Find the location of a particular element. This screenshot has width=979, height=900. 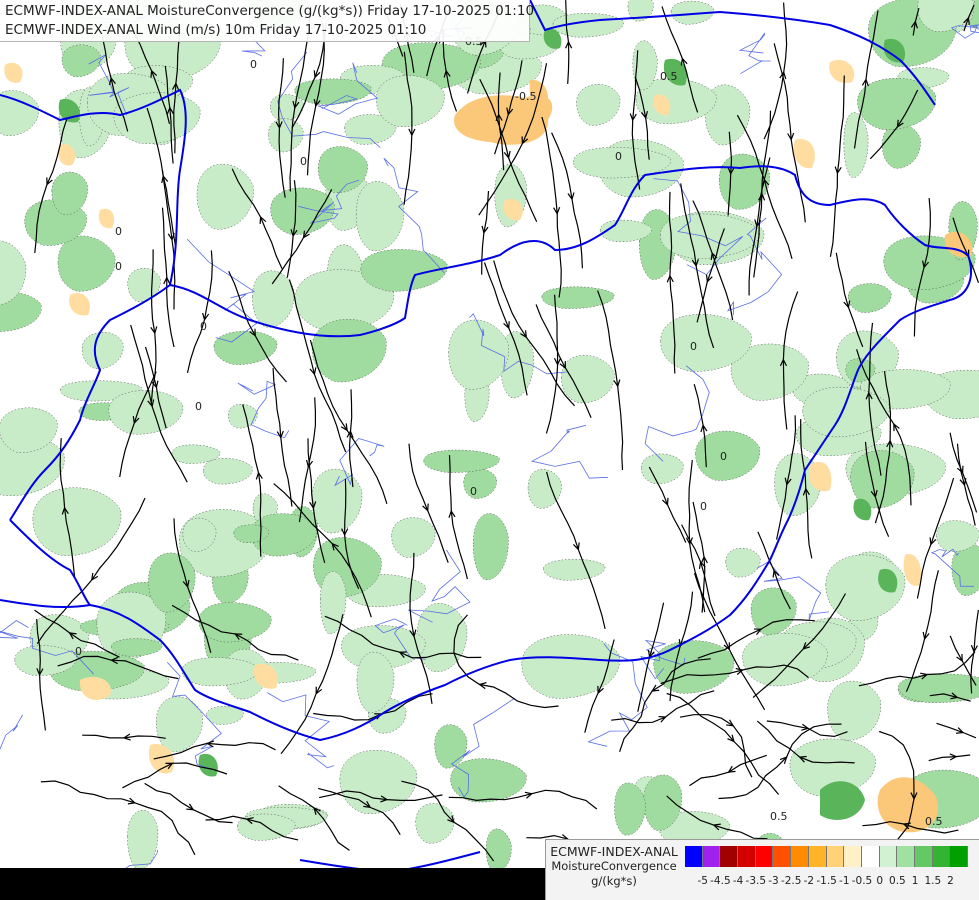

legend-tick-label: 1 is located at coordinates (915, 881).